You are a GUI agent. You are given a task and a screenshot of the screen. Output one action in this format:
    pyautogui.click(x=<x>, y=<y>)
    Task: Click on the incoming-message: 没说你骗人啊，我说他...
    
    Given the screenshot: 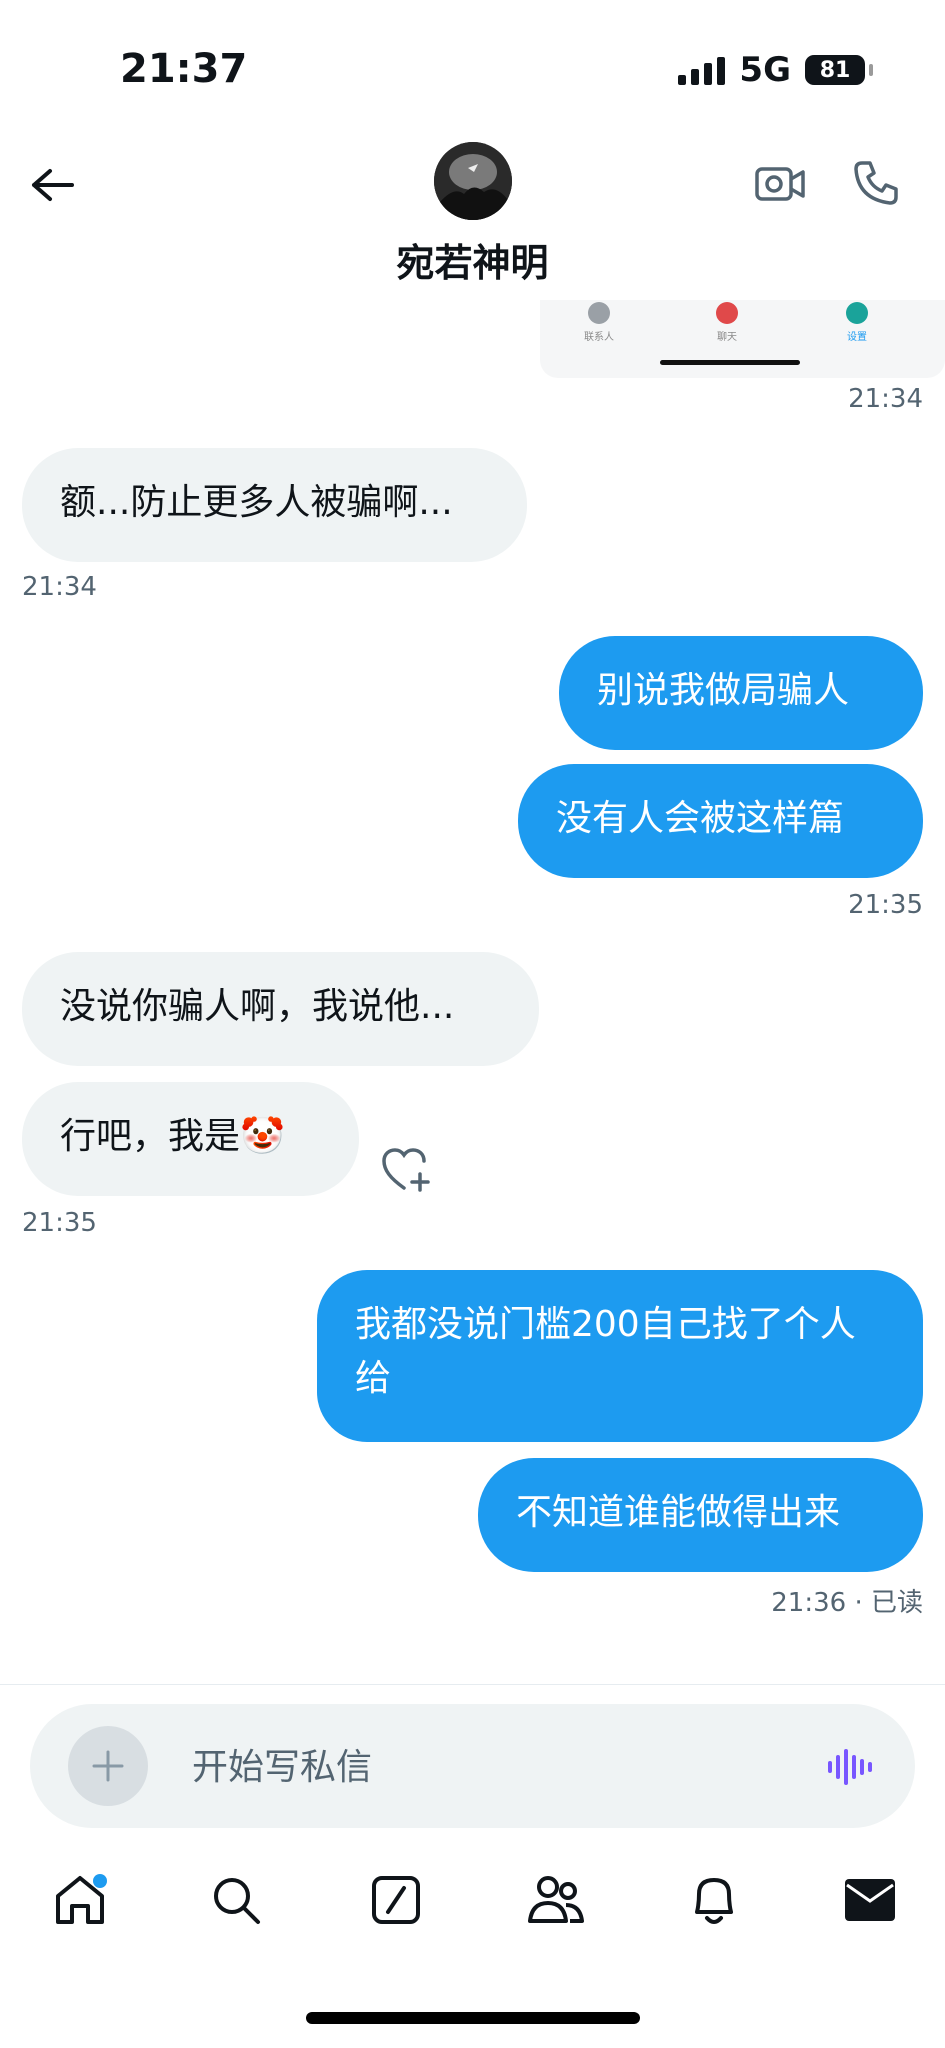 What is the action you would take?
    pyautogui.click(x=280, y=1009)
    